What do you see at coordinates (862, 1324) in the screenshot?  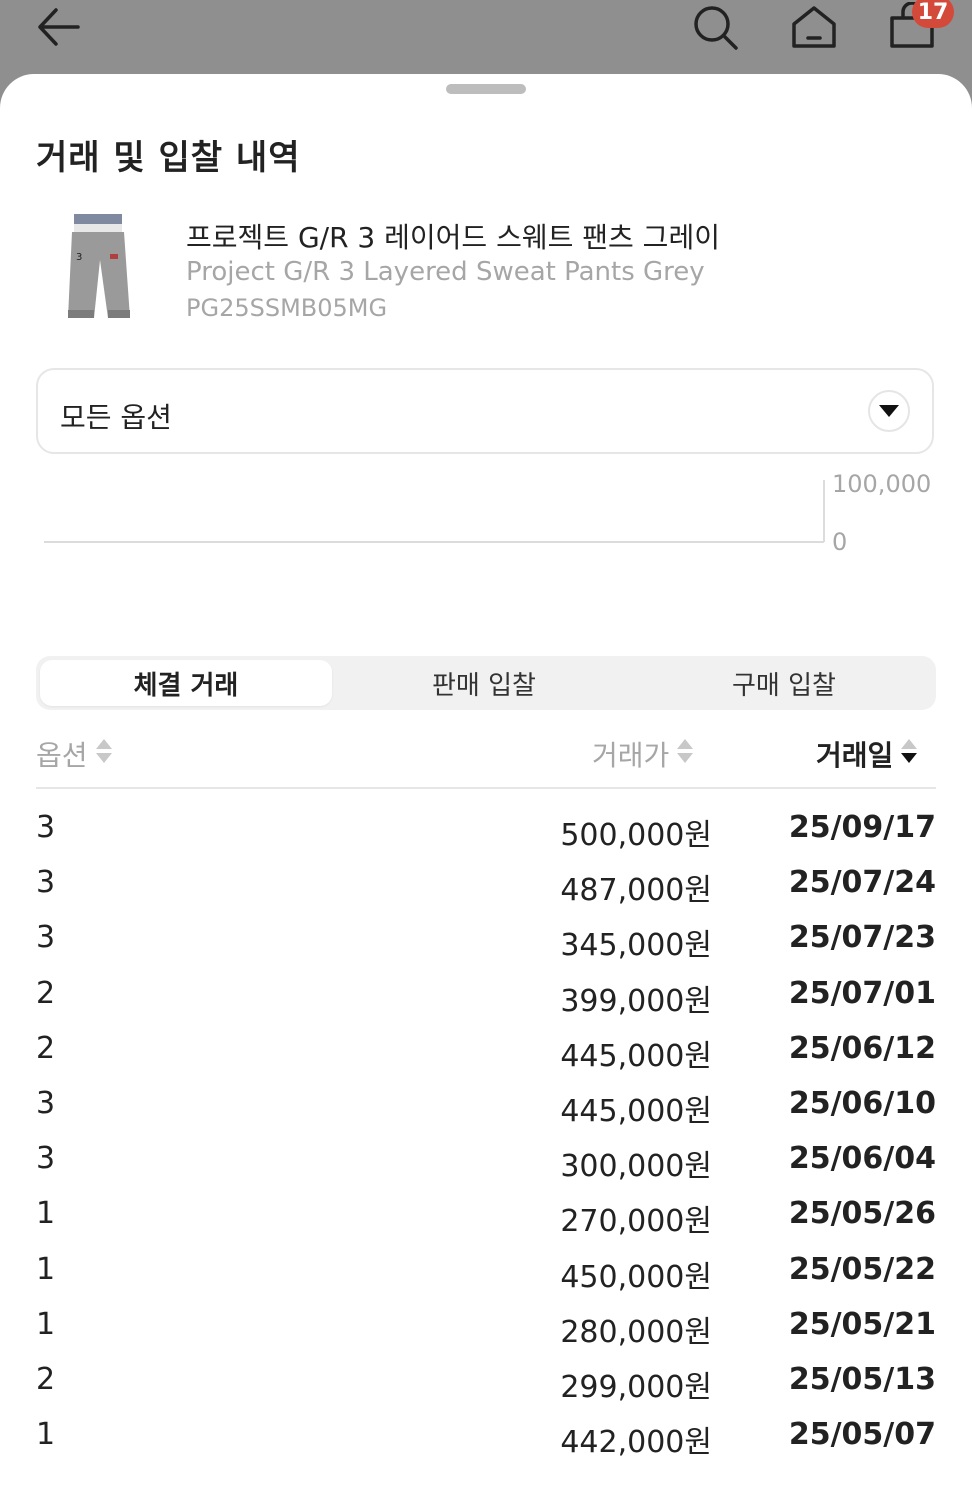 I see `row-date: 25/05/21` at bounding box center [862, 1324].